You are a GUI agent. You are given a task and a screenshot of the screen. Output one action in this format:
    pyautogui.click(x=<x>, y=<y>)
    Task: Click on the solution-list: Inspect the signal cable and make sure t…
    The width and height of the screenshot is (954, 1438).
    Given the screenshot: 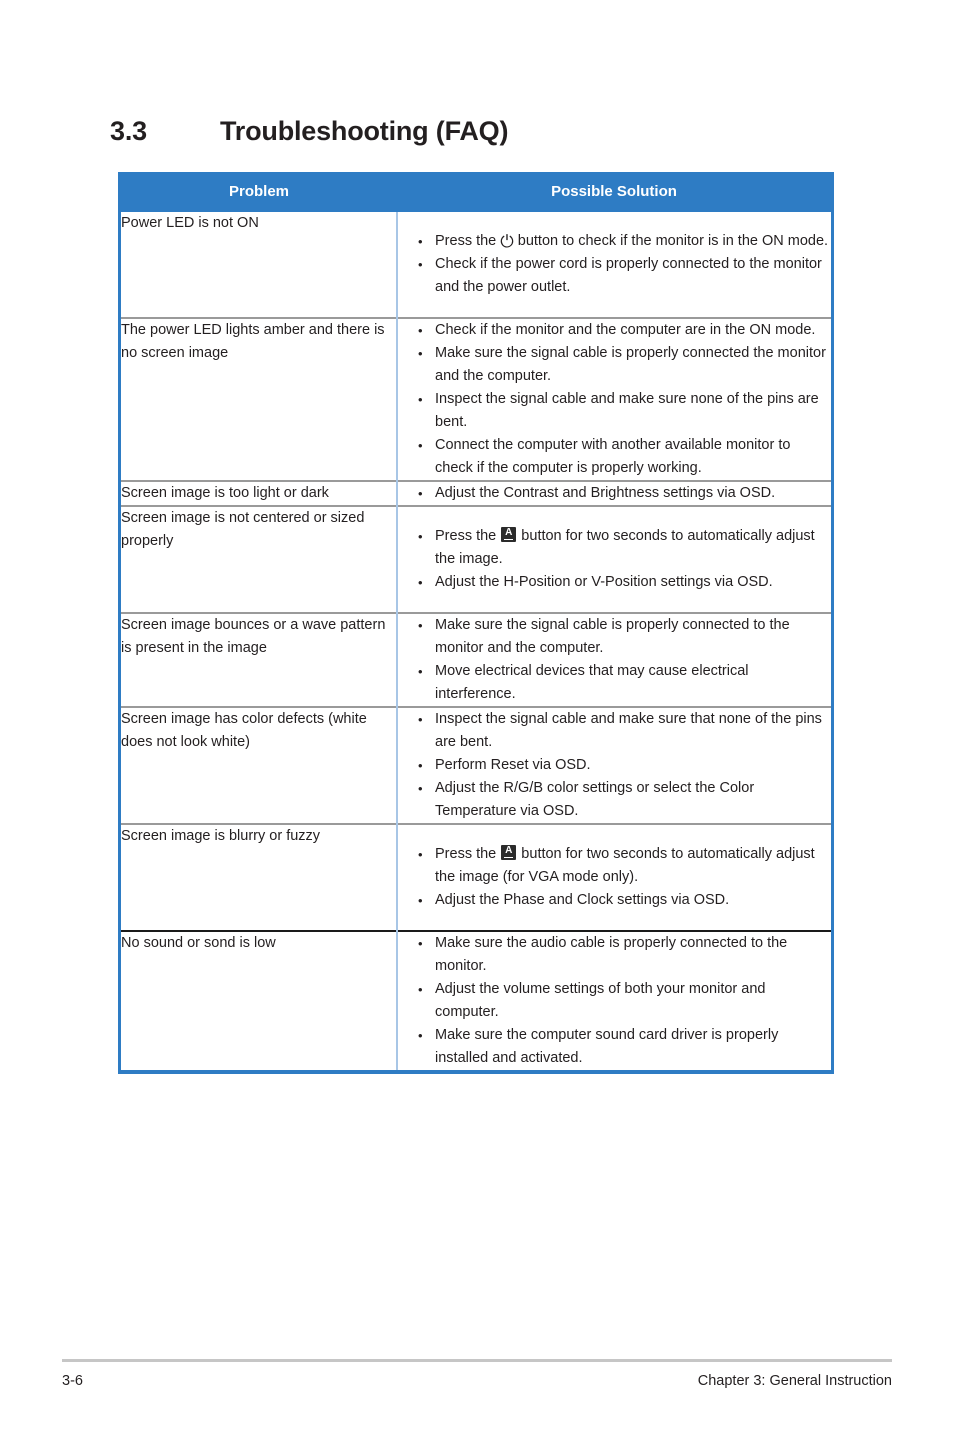 What is the action you would take?
    pyautogui.click(x=614, y=765)
    